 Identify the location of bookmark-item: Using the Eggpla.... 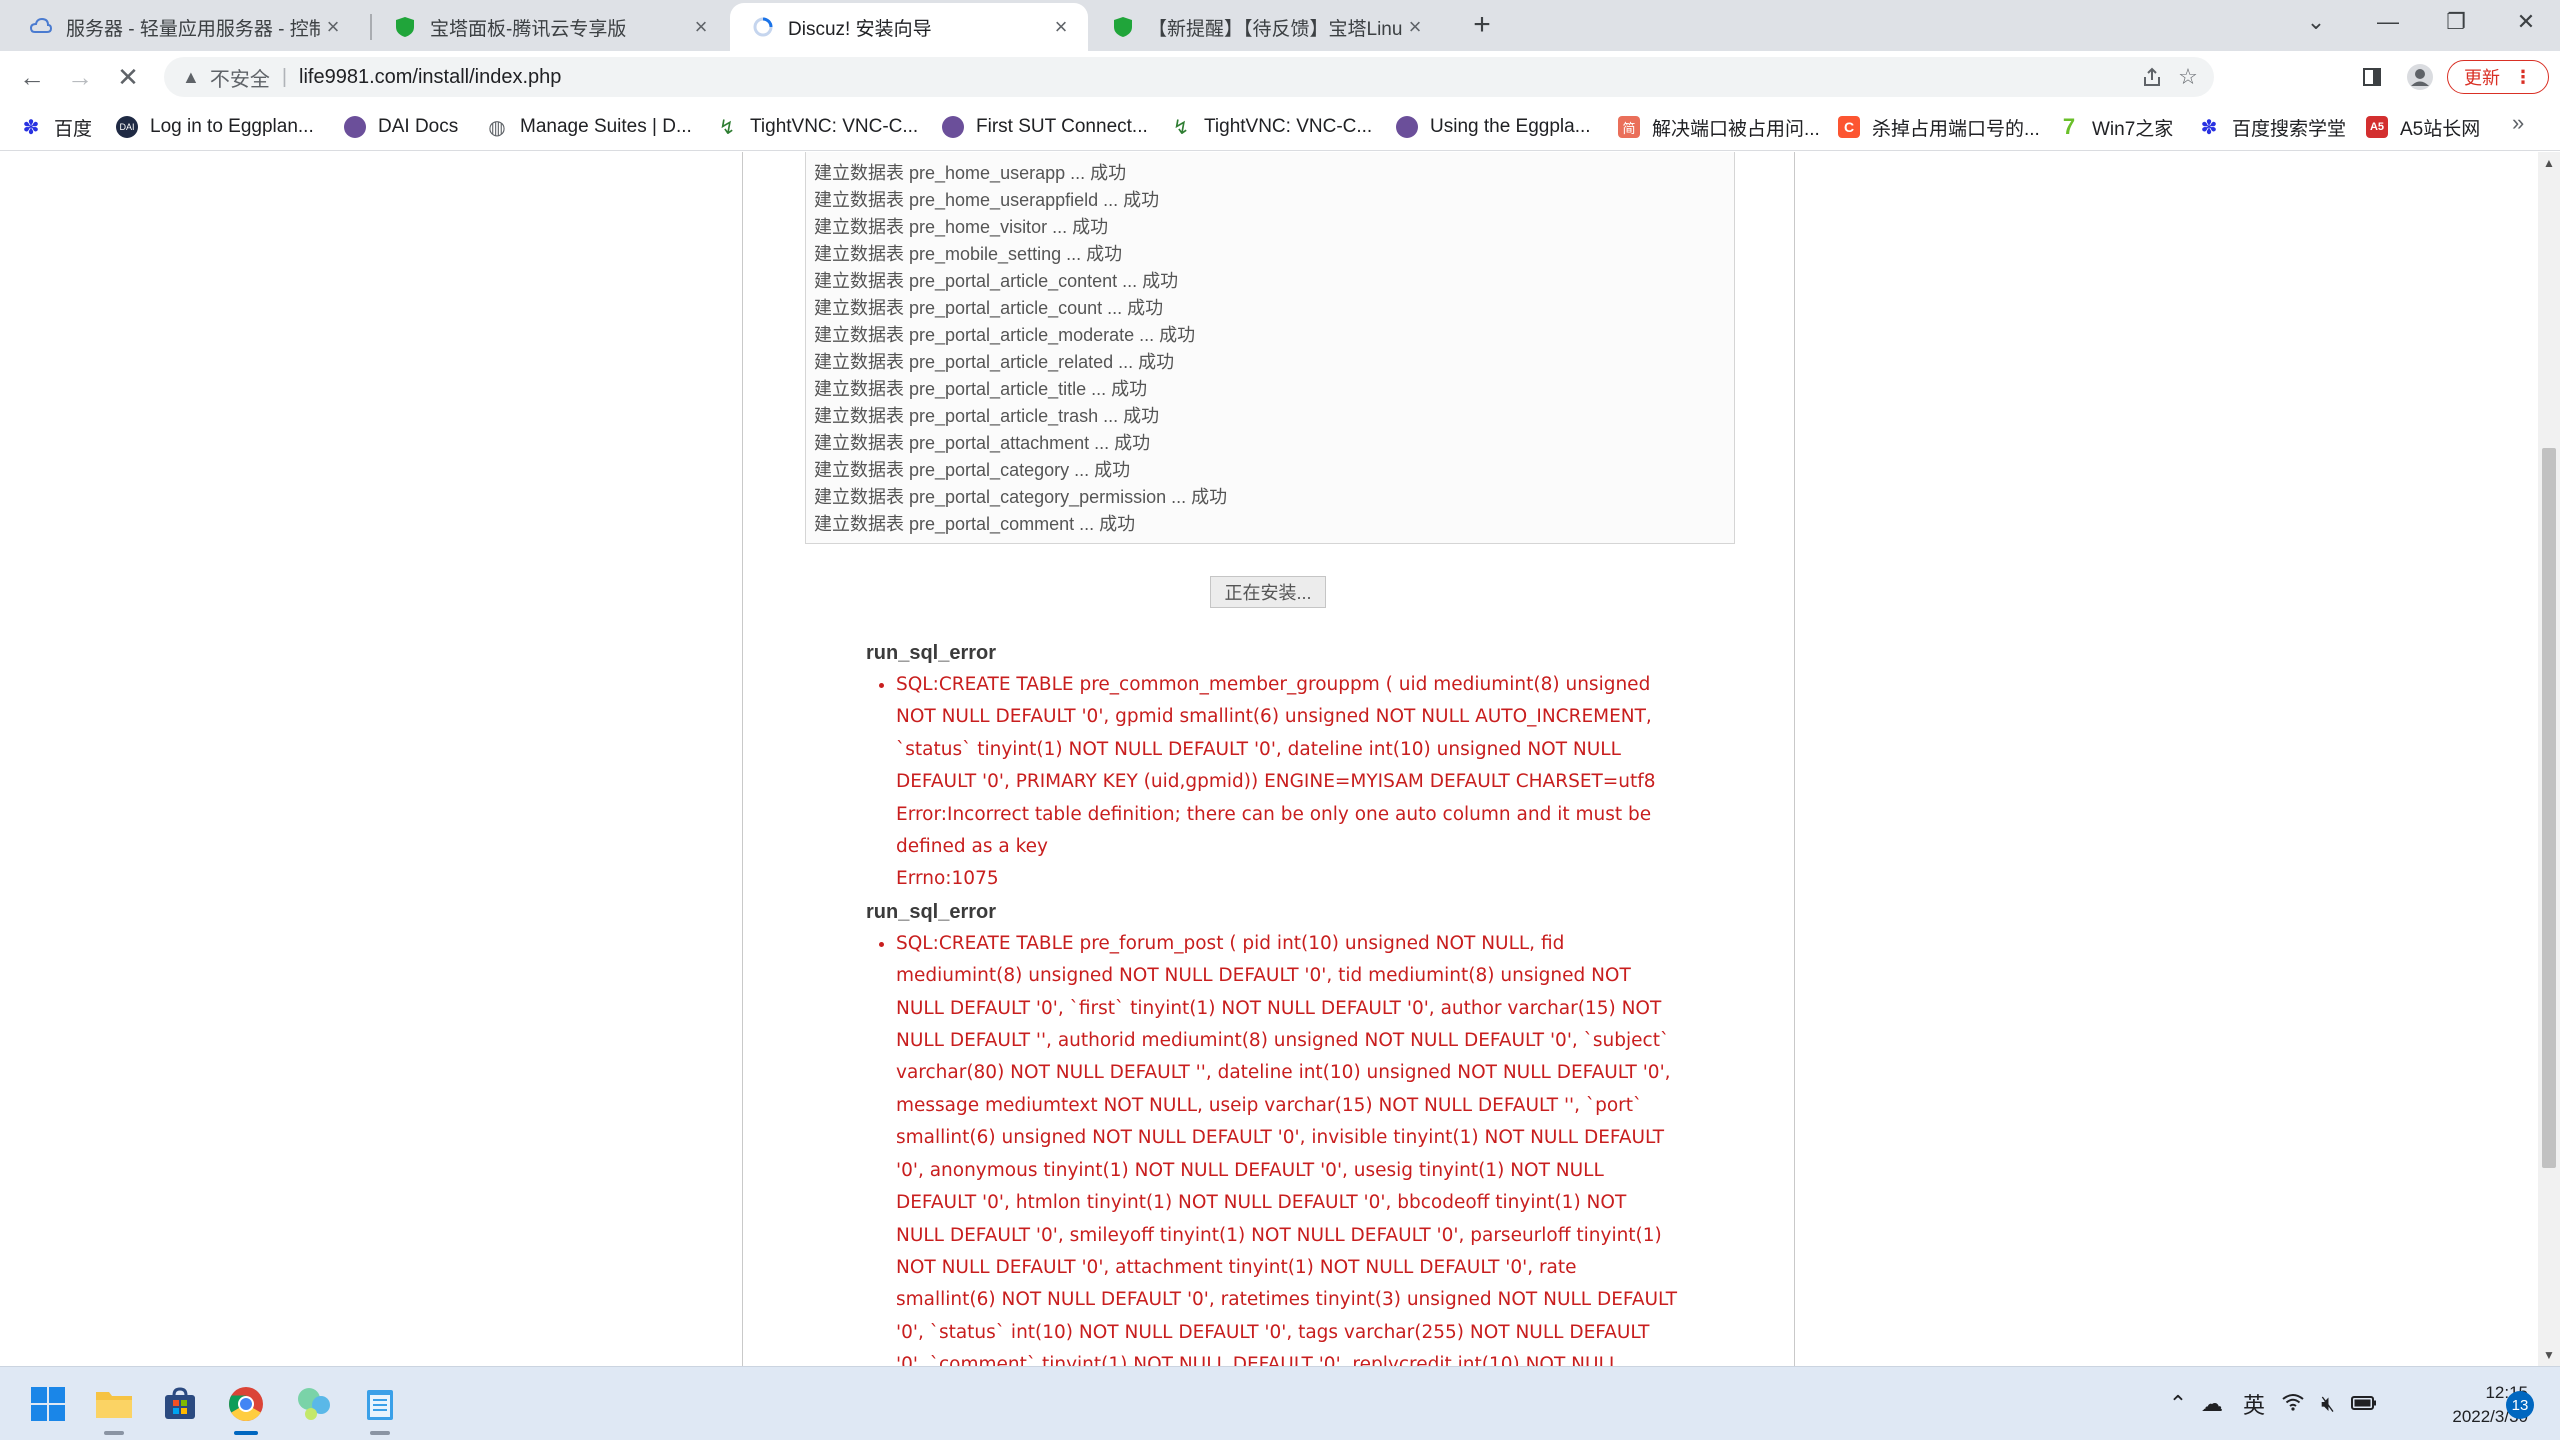
(1493, 127).